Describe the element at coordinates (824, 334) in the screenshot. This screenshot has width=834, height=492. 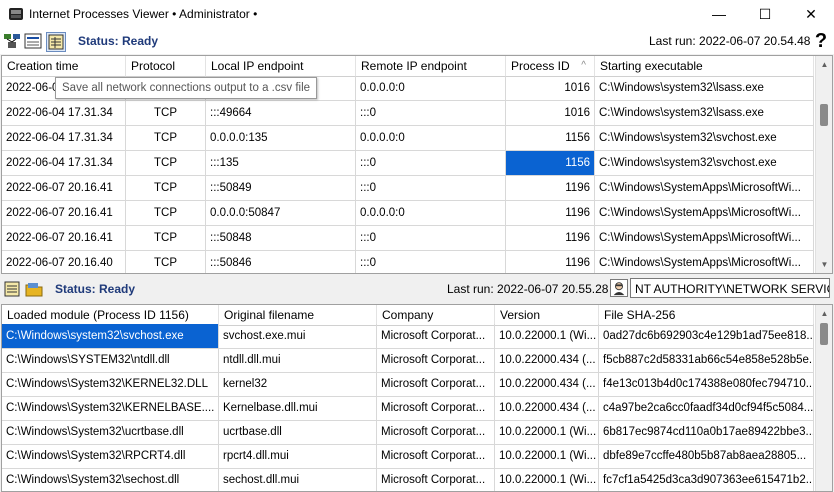
I see `bottom-scrollbar-thumb` at that location.